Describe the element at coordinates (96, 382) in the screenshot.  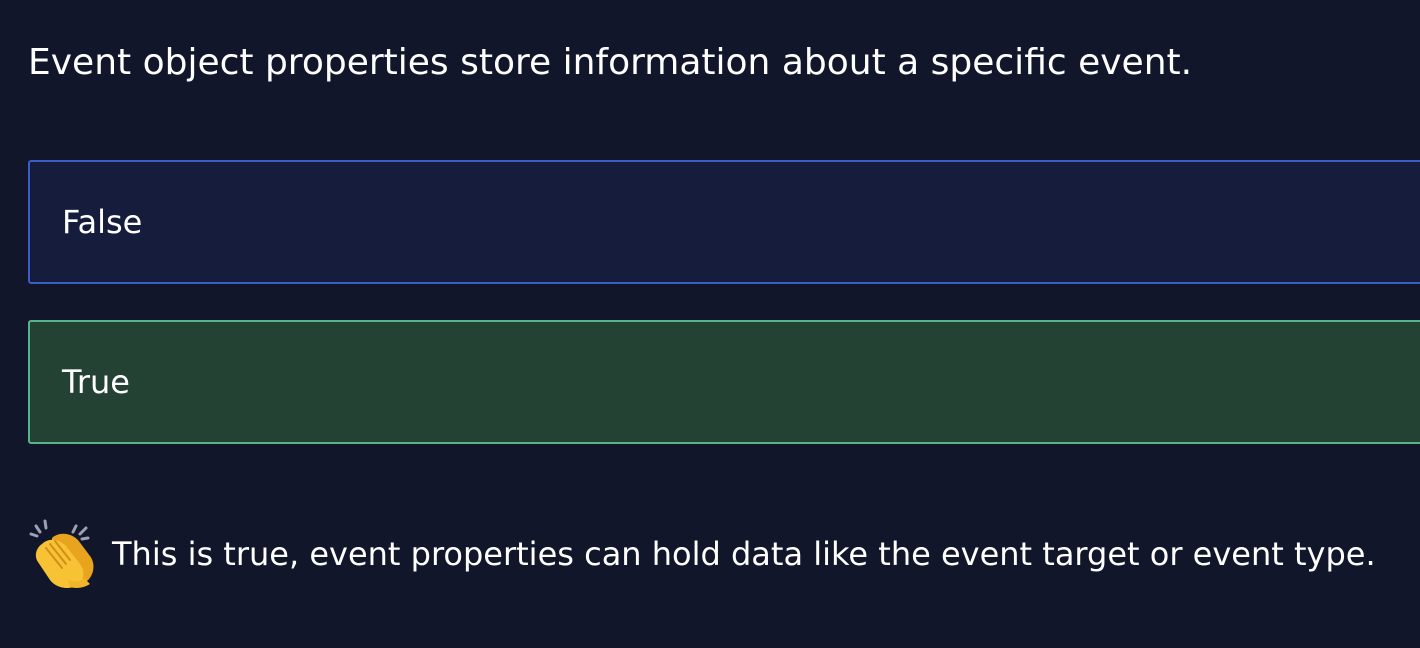
I see `answer-option-label: True` at that location.